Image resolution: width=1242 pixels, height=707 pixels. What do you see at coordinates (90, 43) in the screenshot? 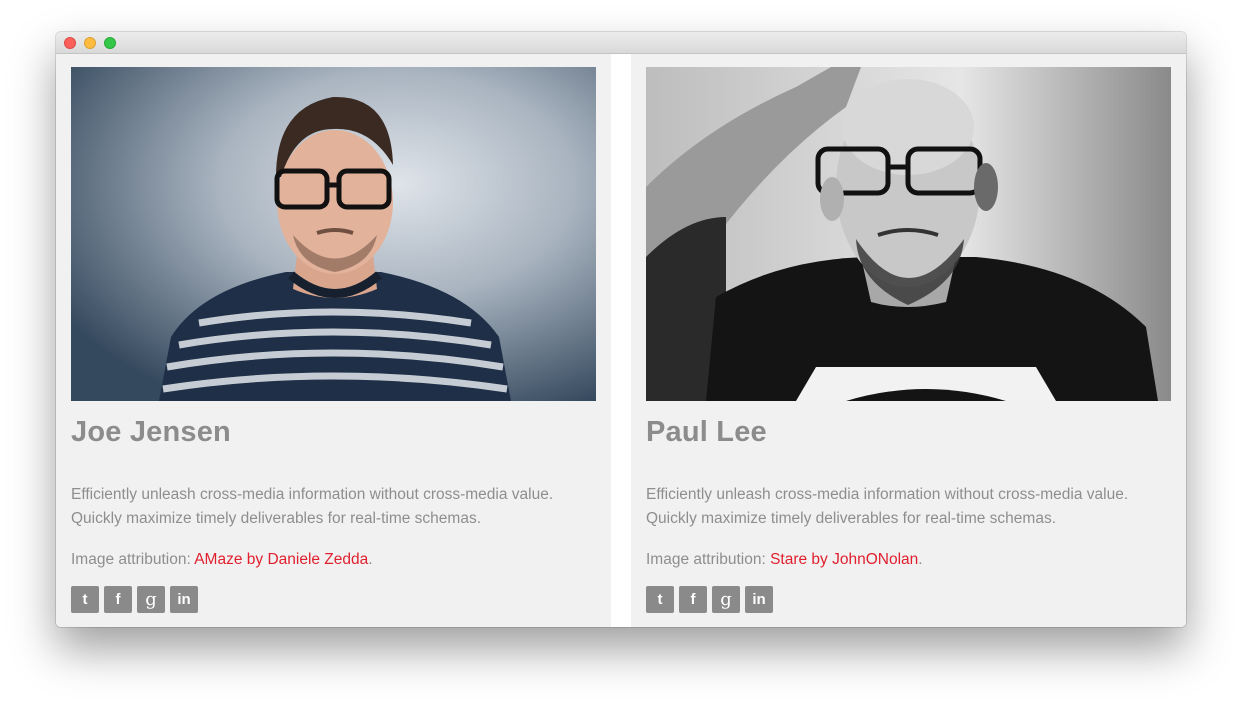
I see `minimize-window-button` at bounding box center [90, 43].